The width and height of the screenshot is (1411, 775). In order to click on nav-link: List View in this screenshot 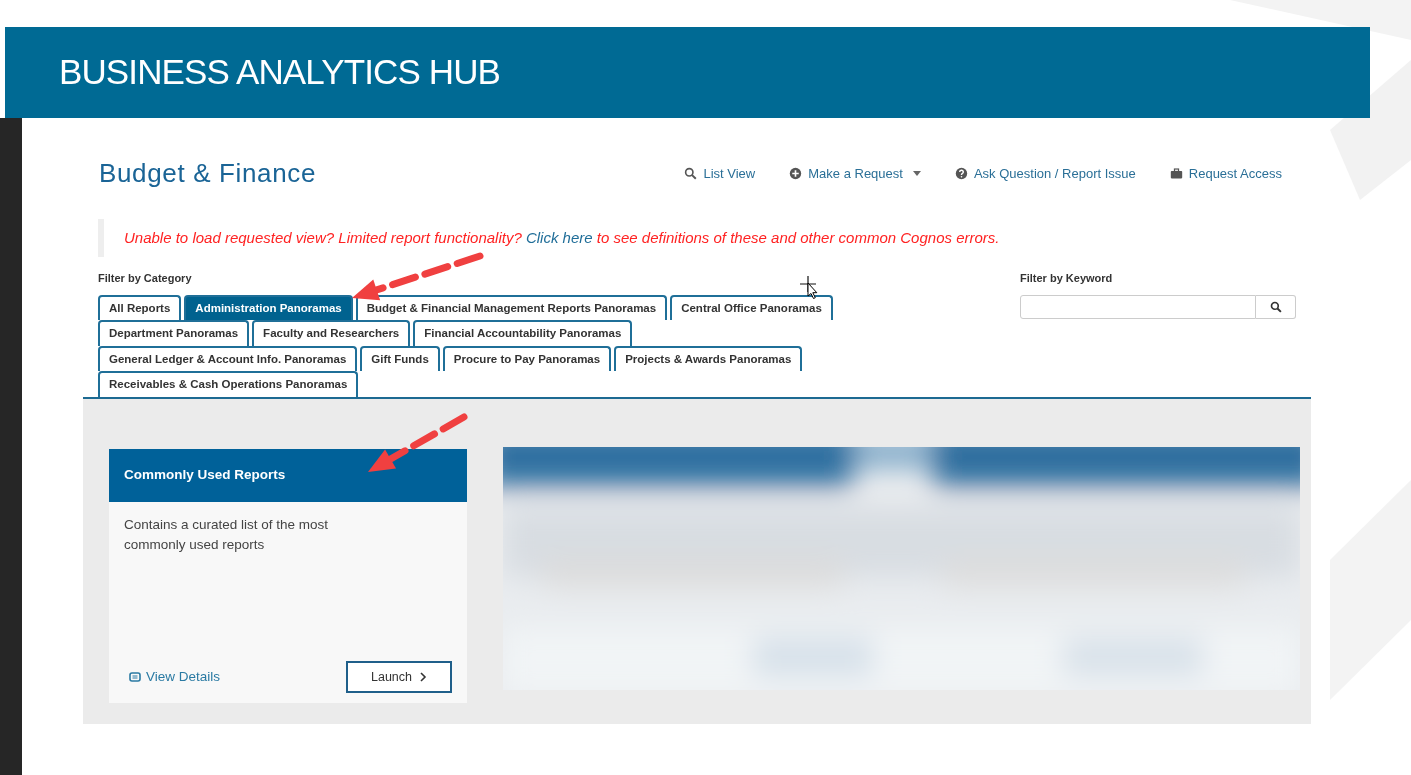, I will do `click(720, 173)`.